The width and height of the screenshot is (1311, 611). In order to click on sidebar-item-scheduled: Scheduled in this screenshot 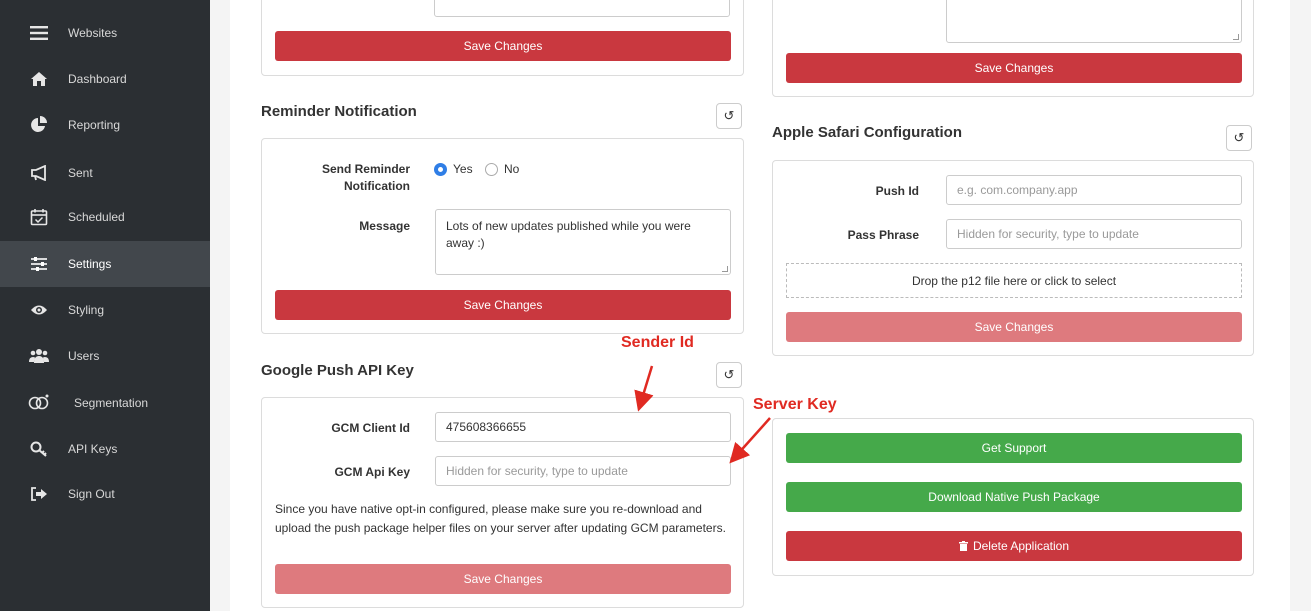, I will do `click(105, 217)`.